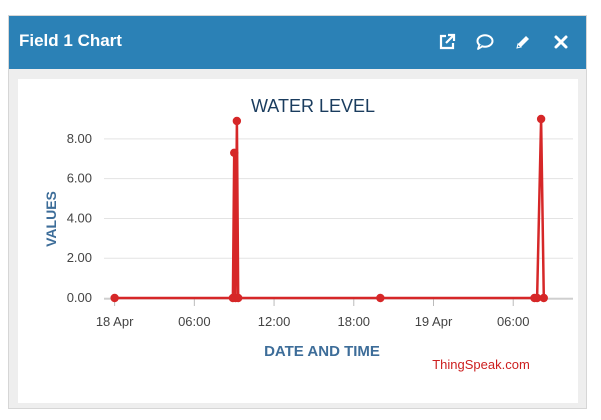 The width and height of the screenshot is (601, 420). Describe the element at coordinates (115, 321) in the screenshot. I see `x-tick-label: 18 Apr` at that location.